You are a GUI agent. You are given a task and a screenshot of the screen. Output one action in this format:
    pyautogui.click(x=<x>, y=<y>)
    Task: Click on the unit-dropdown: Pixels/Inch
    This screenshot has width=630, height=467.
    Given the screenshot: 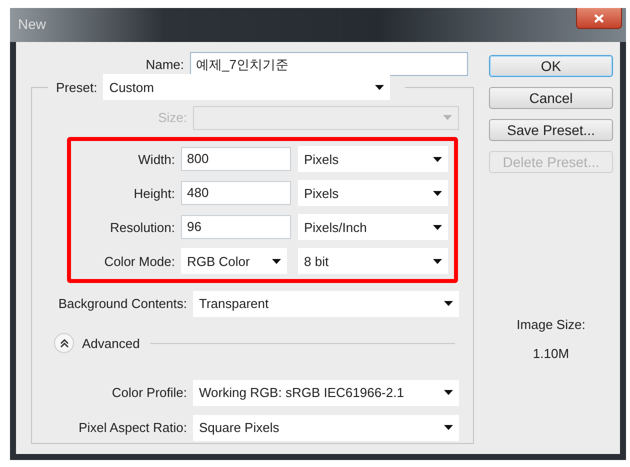 What is the action you would take?
    pyautogui.click(x=373, y=227)
    